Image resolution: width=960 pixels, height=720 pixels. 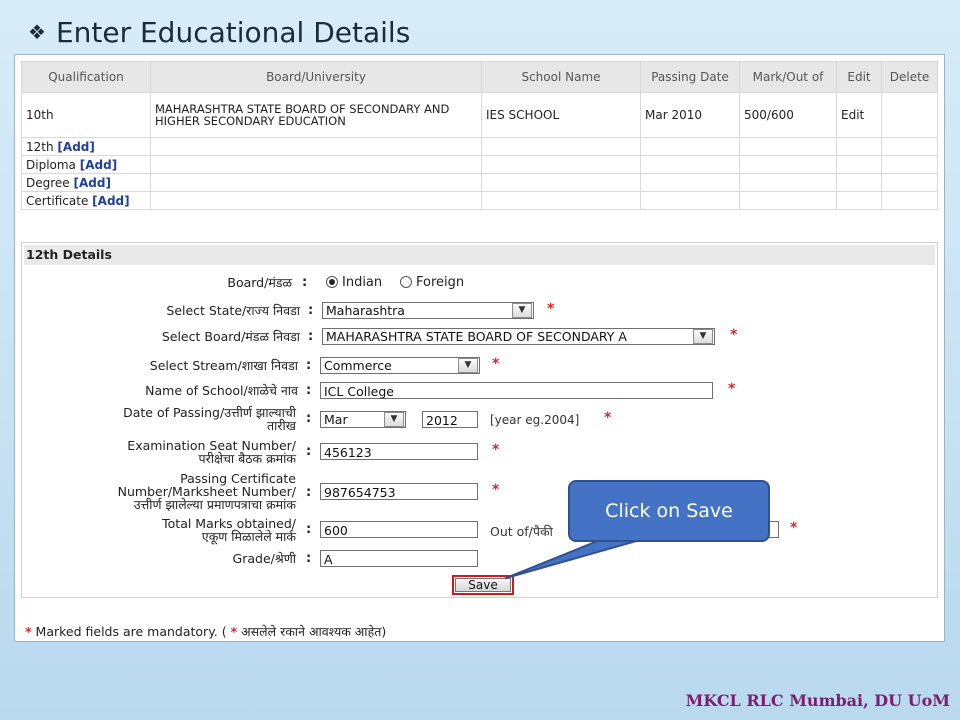 I want to click on col-header-board: Board/University, so click(x=316, y=77).